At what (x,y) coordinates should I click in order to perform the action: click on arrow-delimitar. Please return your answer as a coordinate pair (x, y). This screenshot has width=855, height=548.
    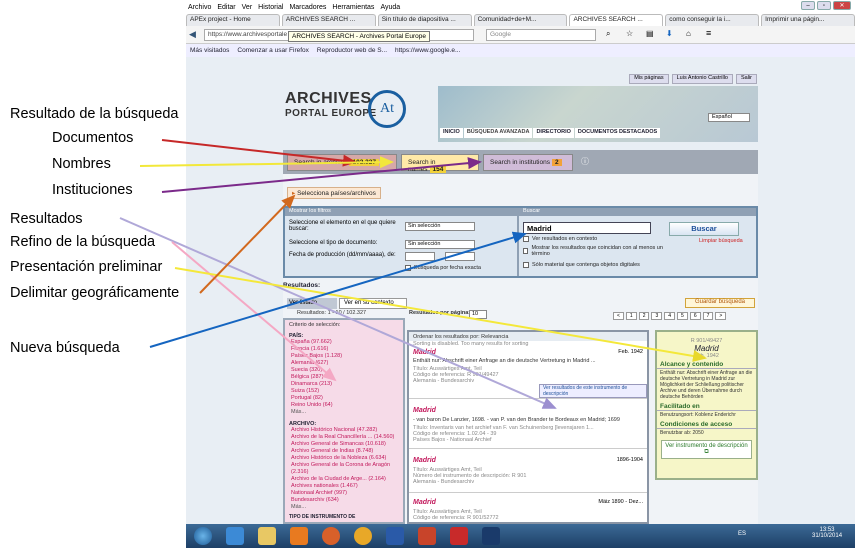
    Looking at the image, I should click on (247, 244).